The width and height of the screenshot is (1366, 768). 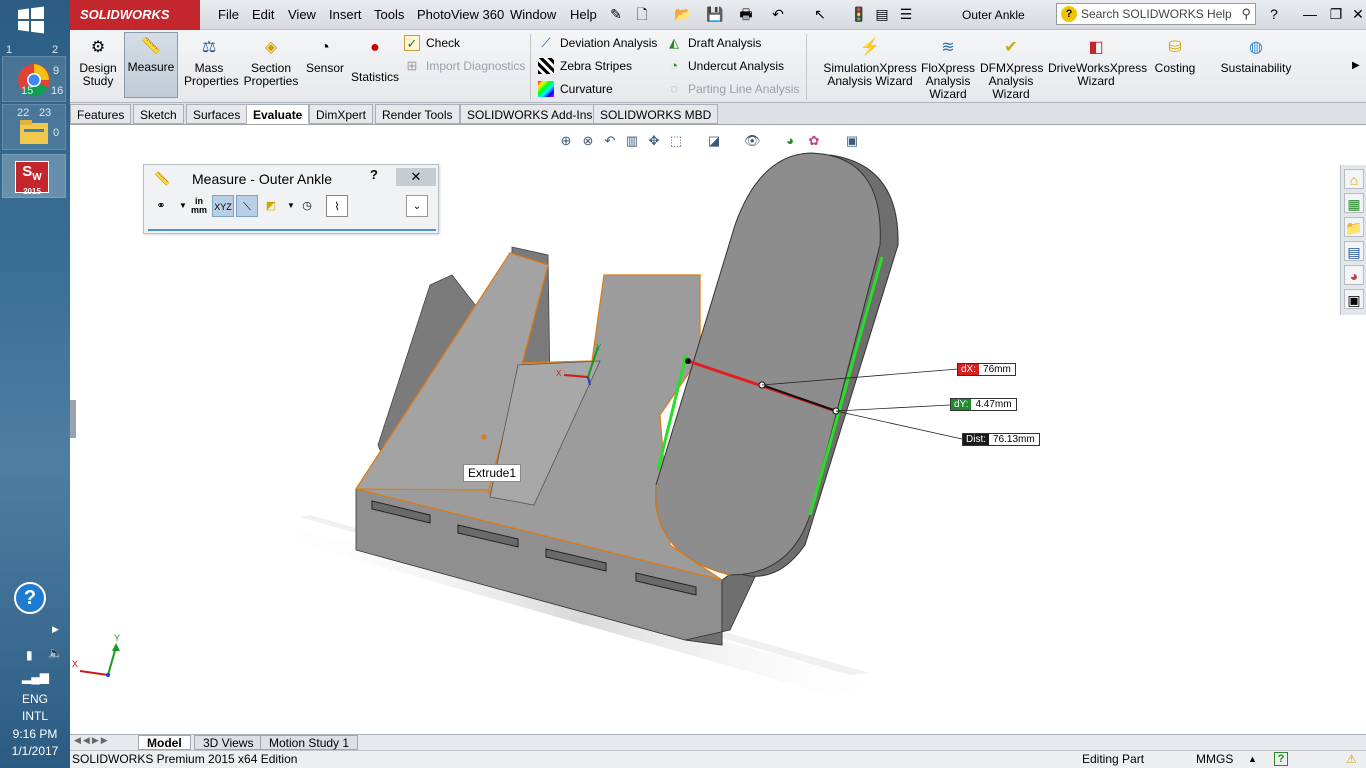 What do you see at coordinates (263, 14) in the screenshot?
I see `menu-edit: Edit` at bounding box center [263, 14].